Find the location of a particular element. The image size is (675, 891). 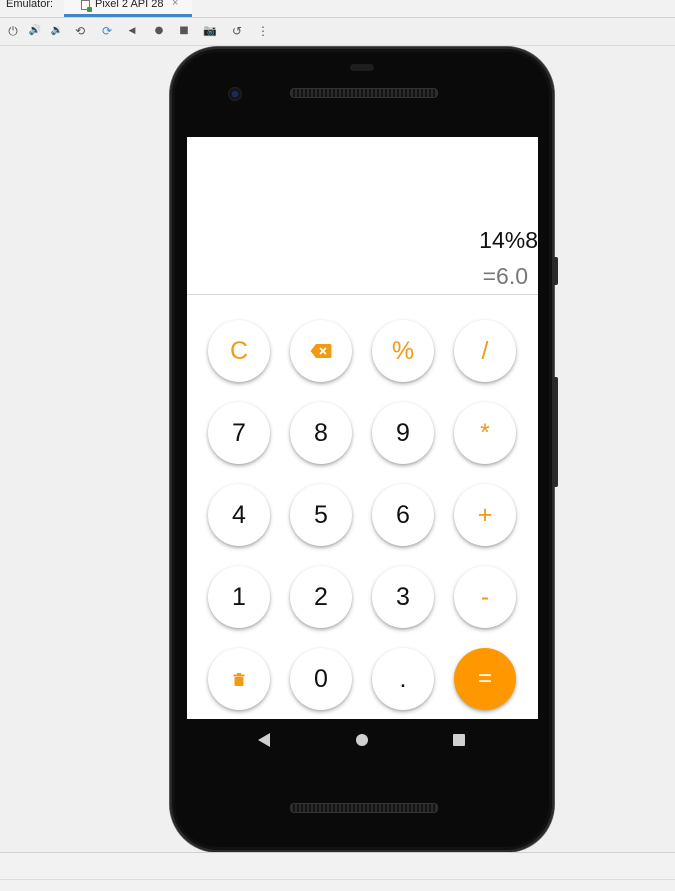

clear-button: C is located at coordinates (239, 351).